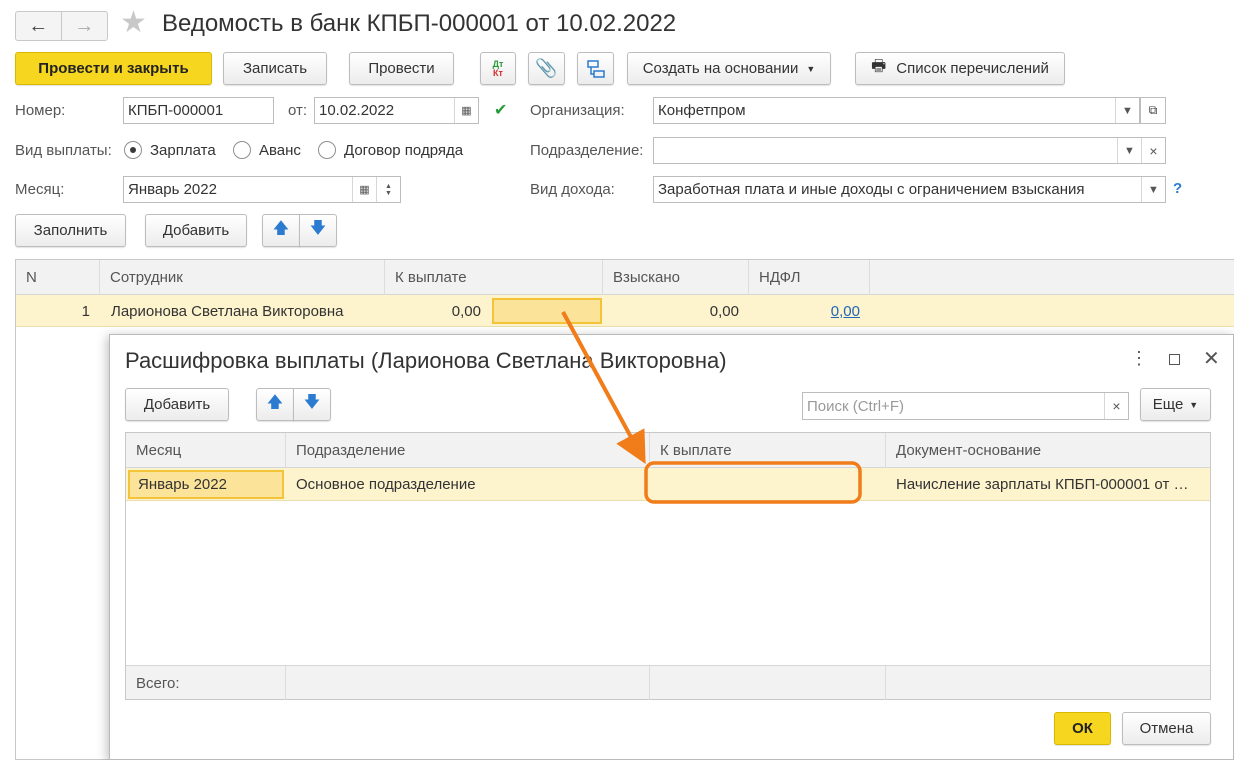 This screenshot has height=760, width=1234. What do you see at coordinates (298, 110) in the screenshot?
I see `date-label: от:` at bounding box center [298, 110].